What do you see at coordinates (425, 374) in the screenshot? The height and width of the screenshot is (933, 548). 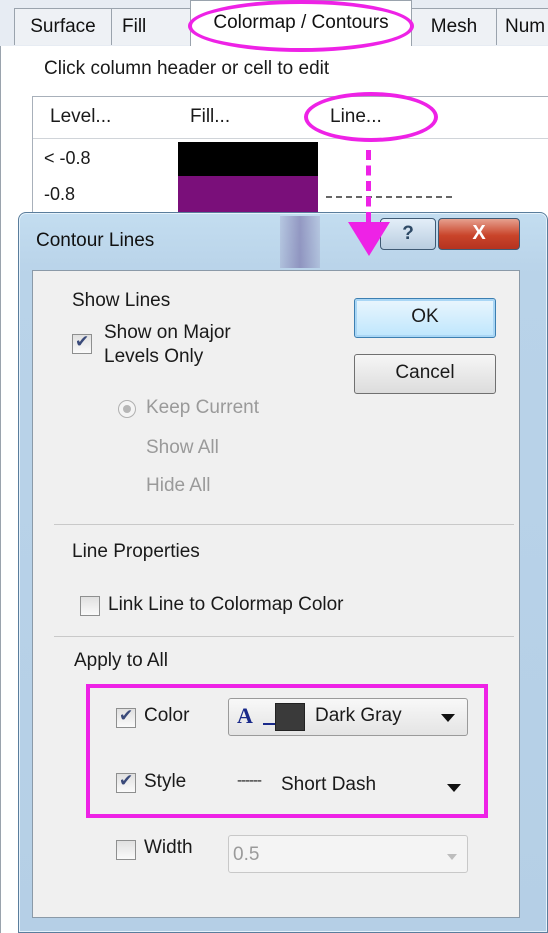 I see `cancel-button: Cancel` at bounding box center [425, 374].